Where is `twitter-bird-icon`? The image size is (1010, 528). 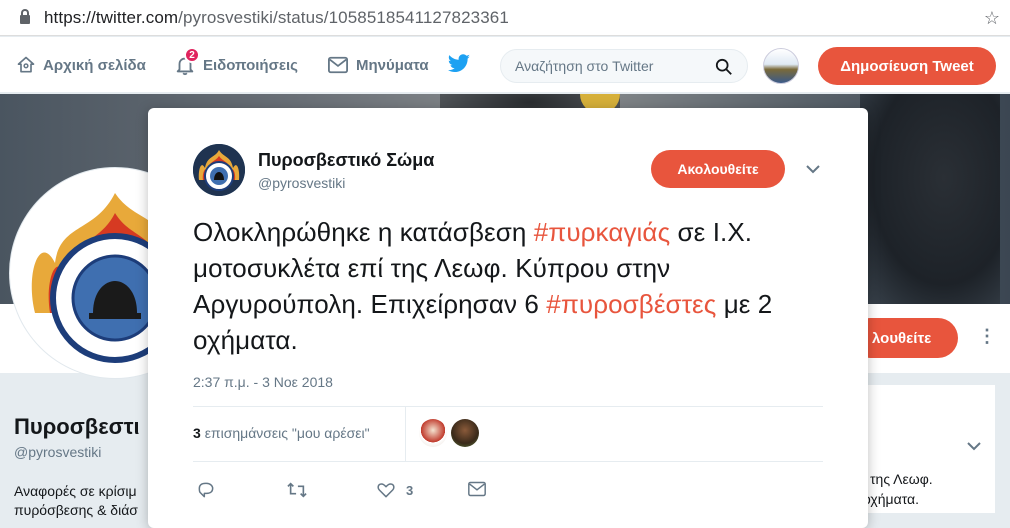
twitter-bird-icon is located at coordinates (459, 64).